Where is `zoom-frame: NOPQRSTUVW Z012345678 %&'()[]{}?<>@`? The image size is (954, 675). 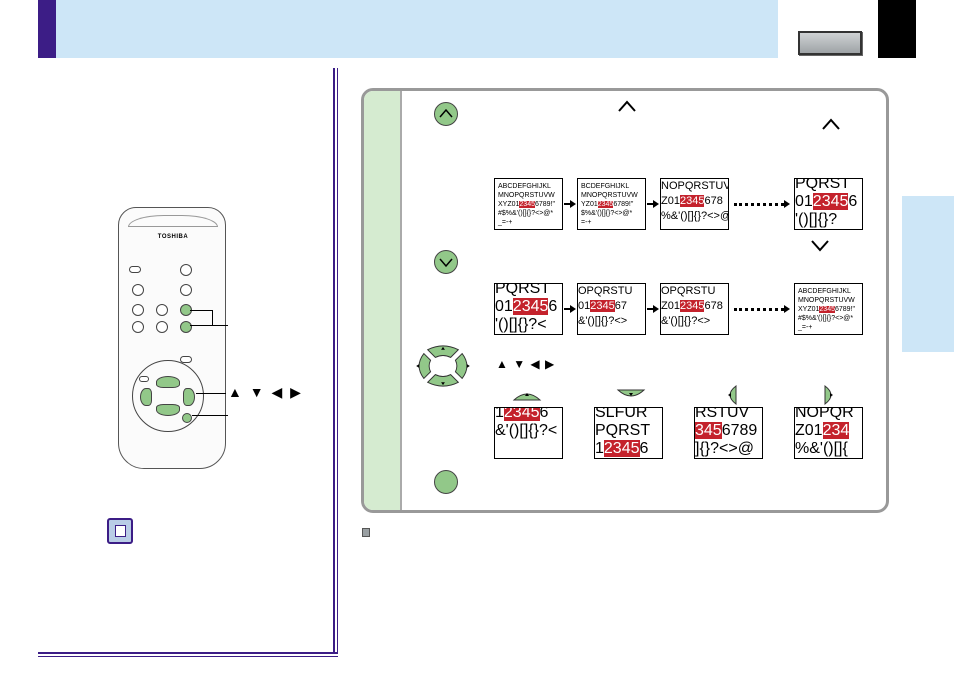 zoom-frame: NOPQRSTUVW Z012345678 %&'()[]{}?<>@ is located at coordinates (694, 204).